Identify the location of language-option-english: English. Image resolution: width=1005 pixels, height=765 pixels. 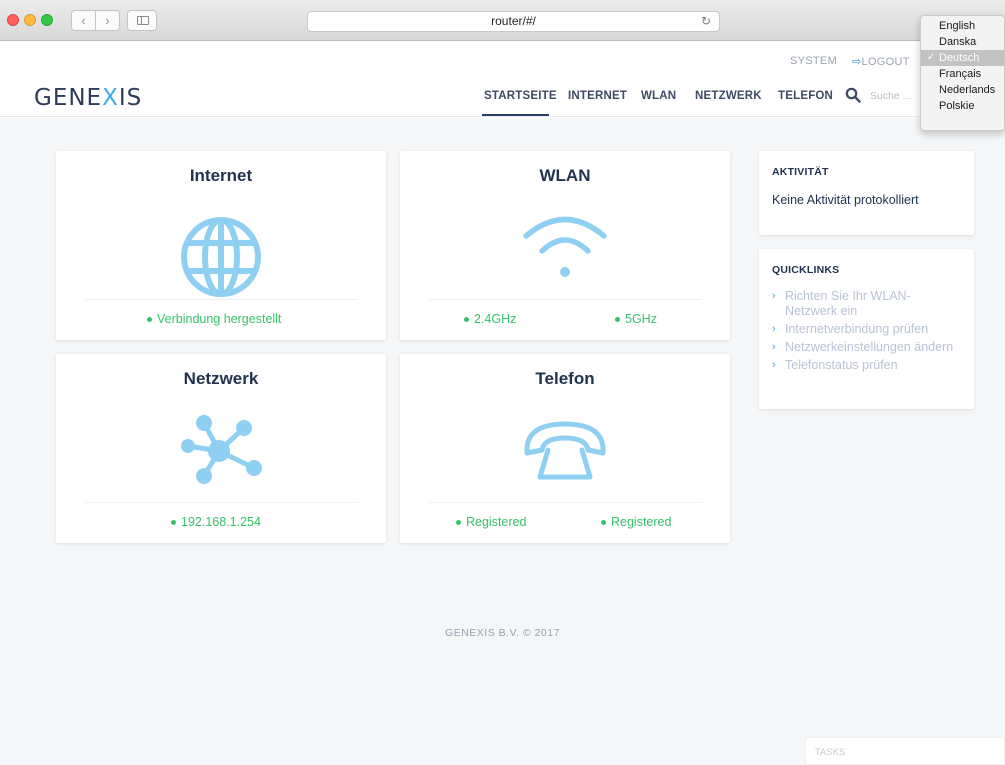
(962, 26).